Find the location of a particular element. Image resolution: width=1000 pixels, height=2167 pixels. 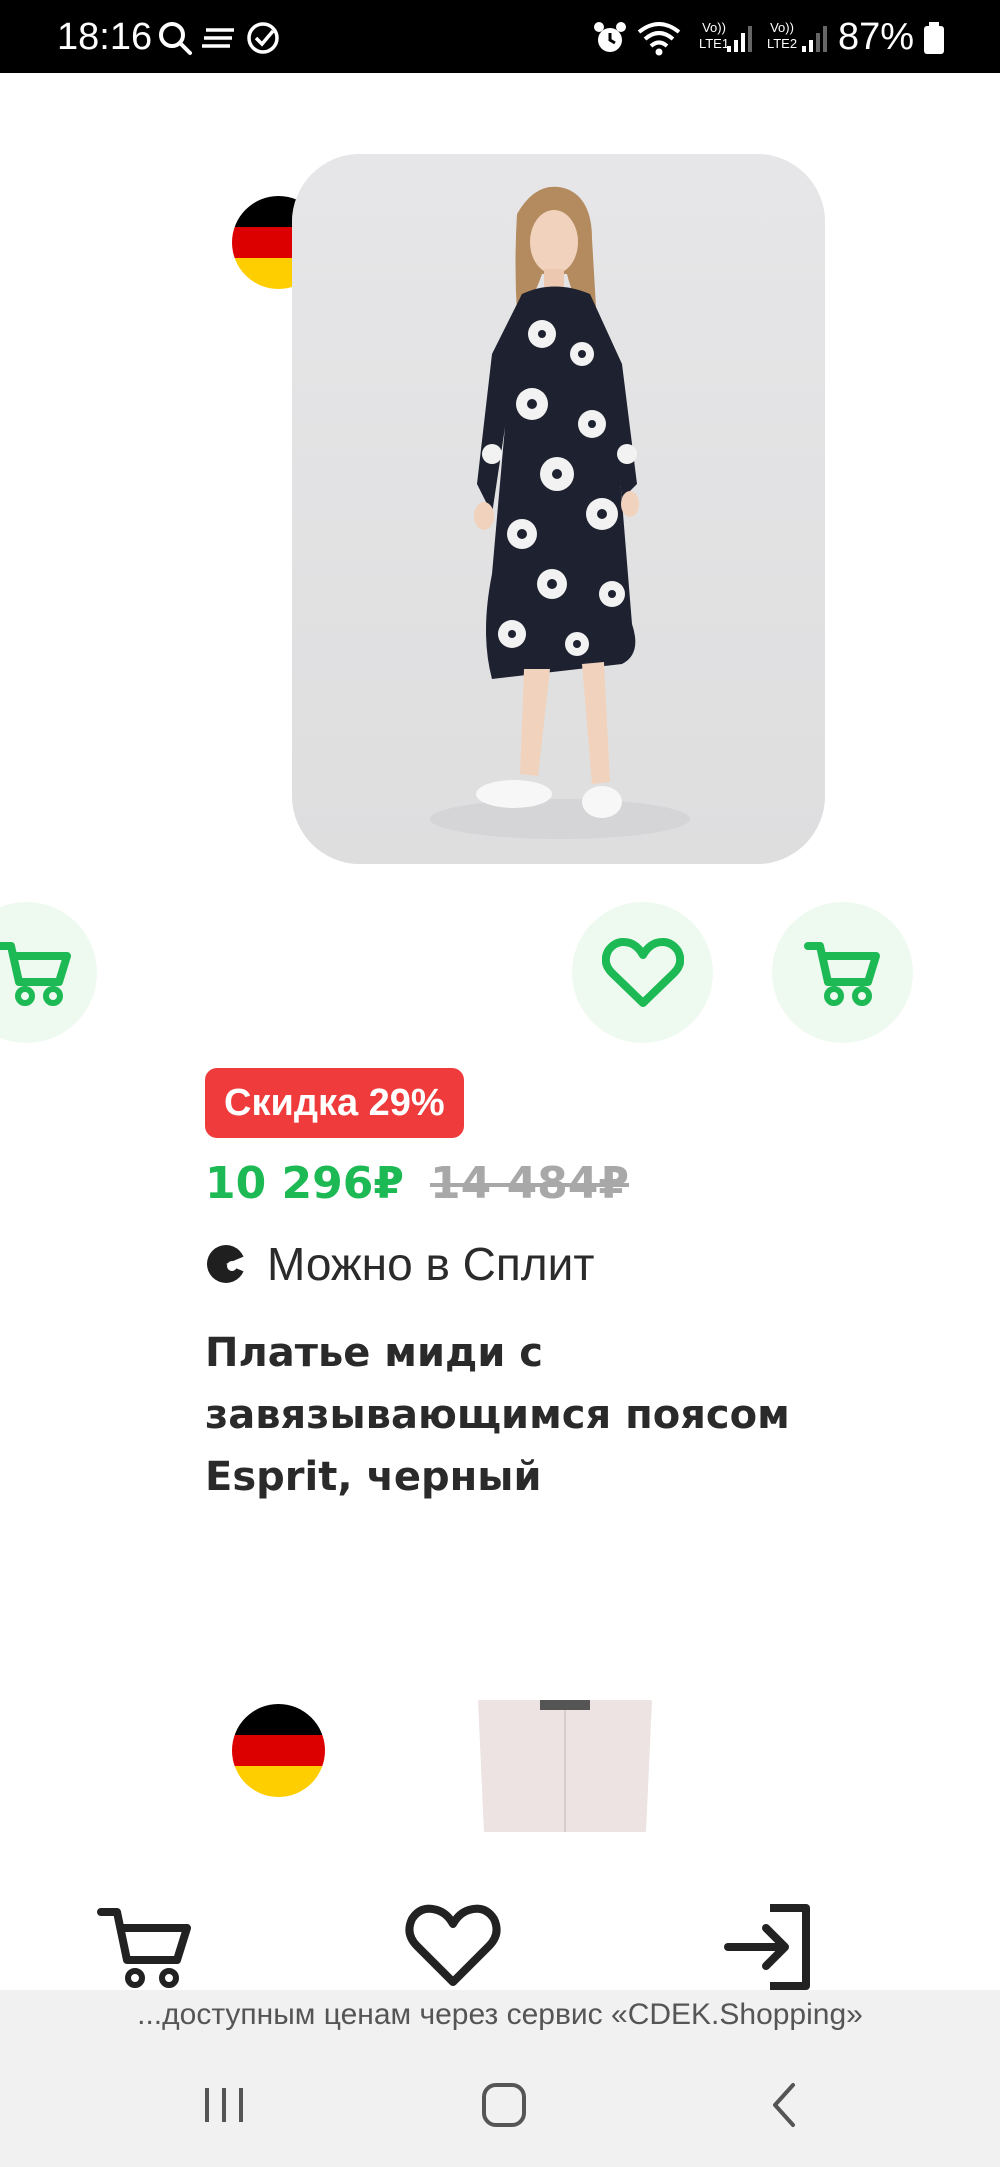

signal-1-icon is located at coordinates (739, 39).